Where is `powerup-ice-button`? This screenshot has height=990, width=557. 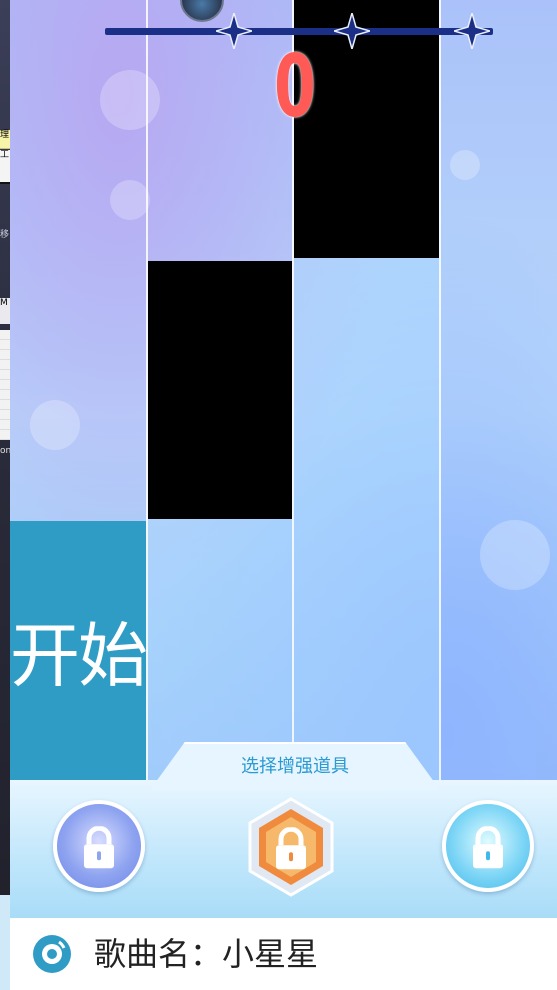
powerup-ice-button is located at coordinates (488, 846).